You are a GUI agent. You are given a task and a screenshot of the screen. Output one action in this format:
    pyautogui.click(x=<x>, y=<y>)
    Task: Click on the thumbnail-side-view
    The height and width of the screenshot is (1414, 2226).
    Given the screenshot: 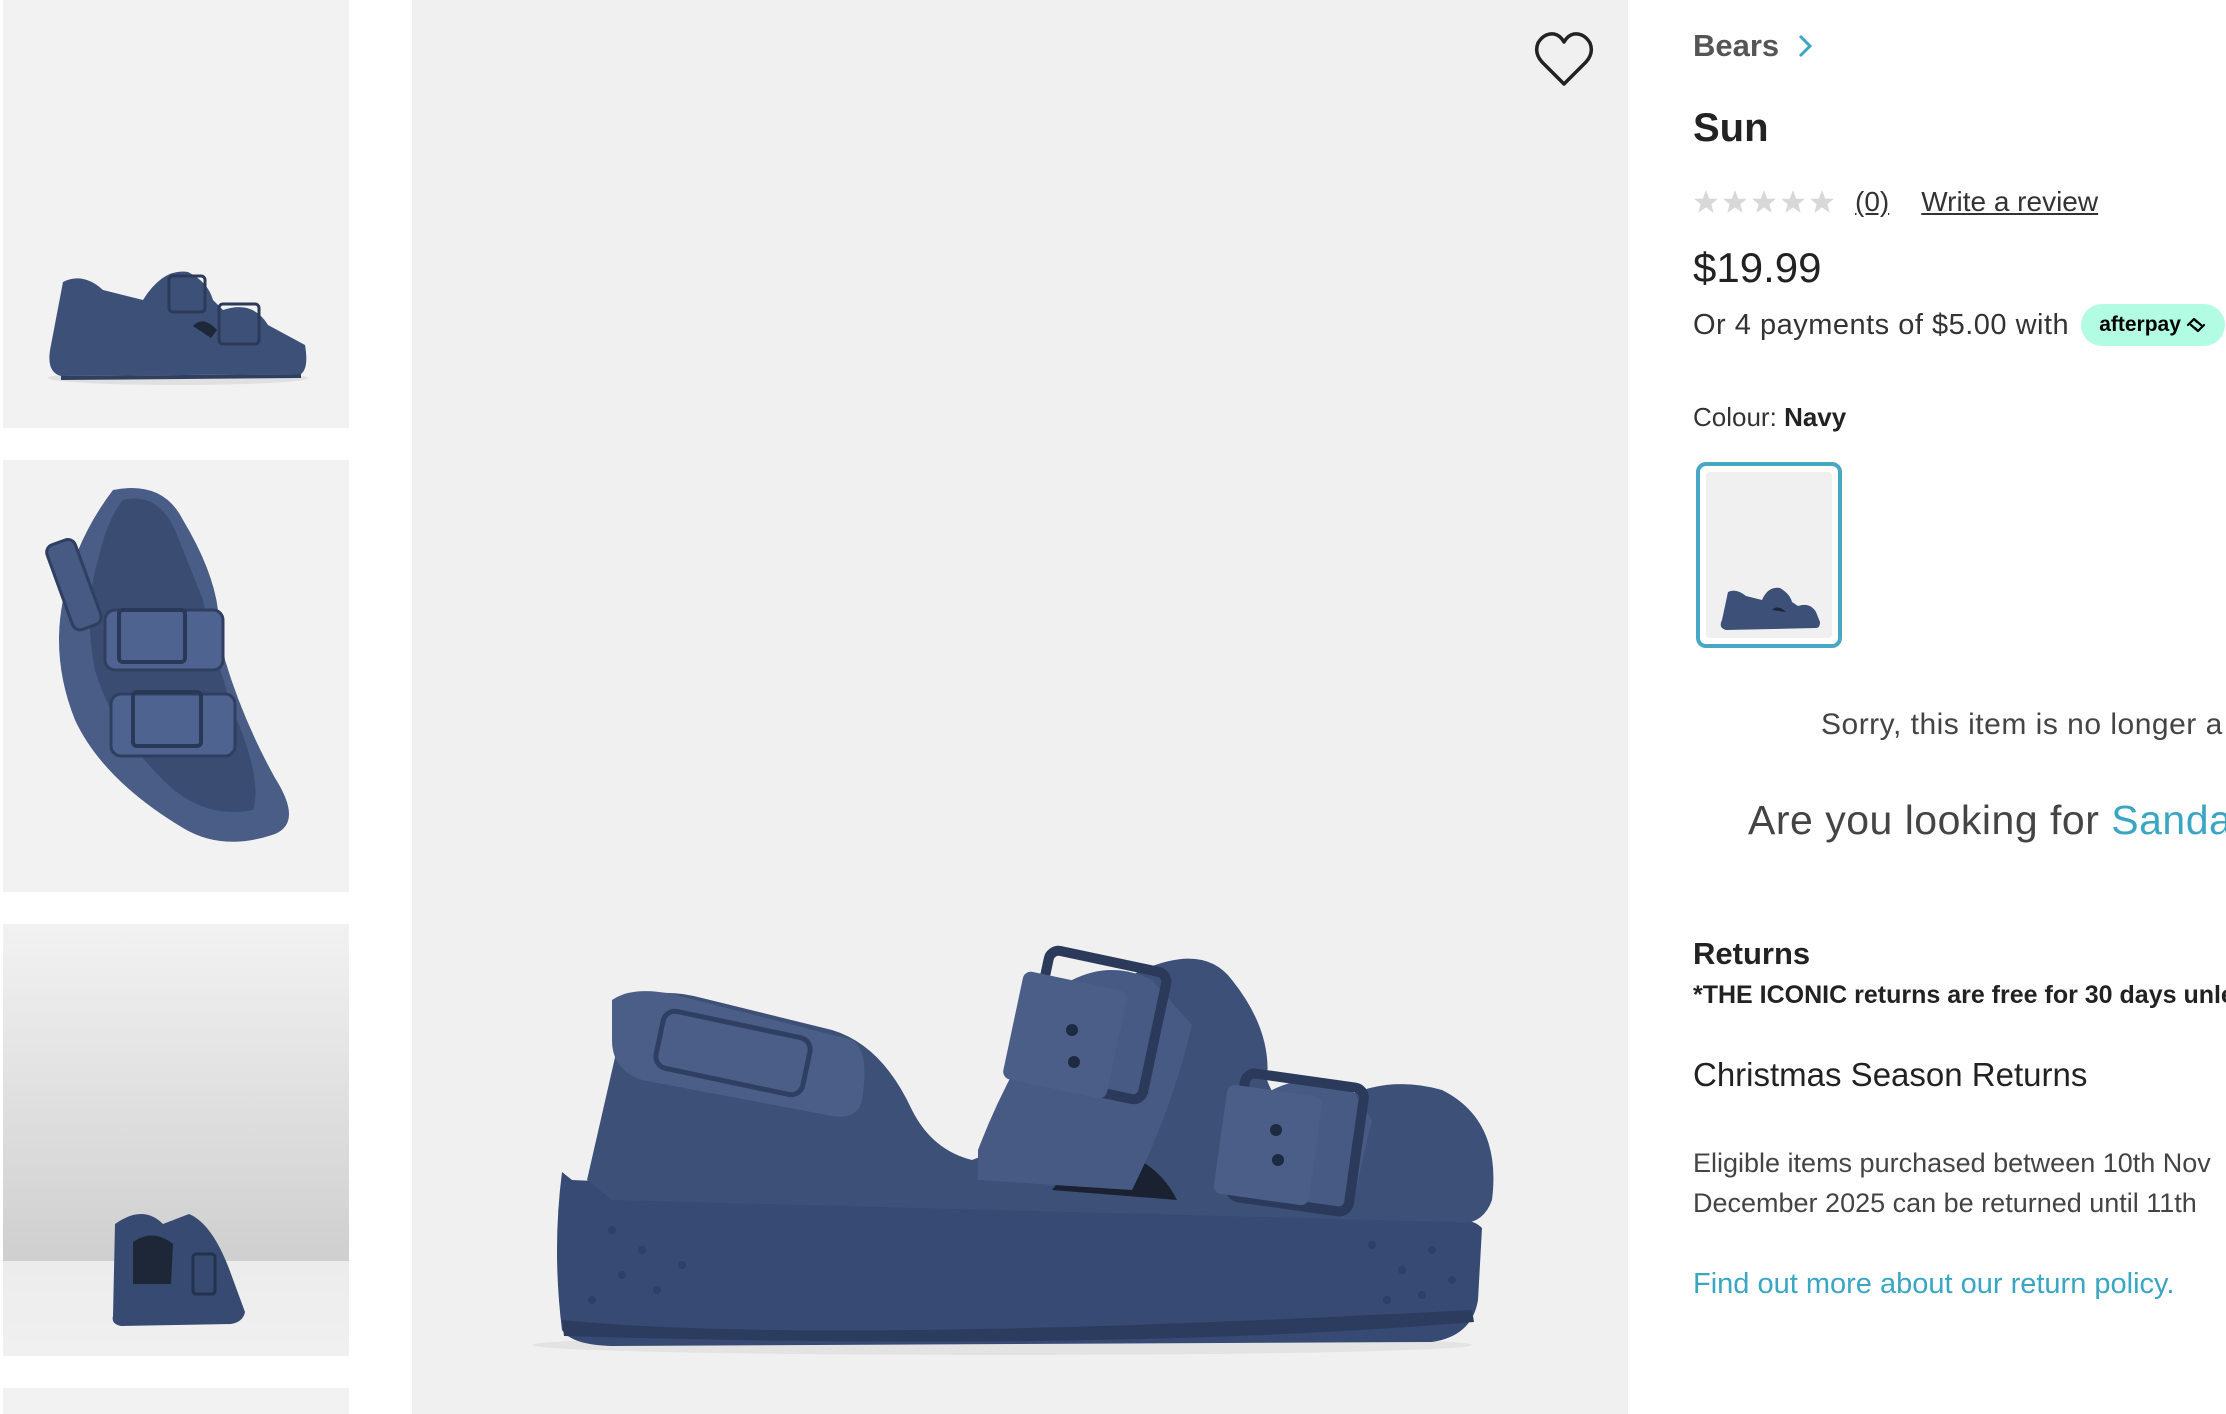 What is the action you would take?
    pyautogui.click(x=176, y=214)
    